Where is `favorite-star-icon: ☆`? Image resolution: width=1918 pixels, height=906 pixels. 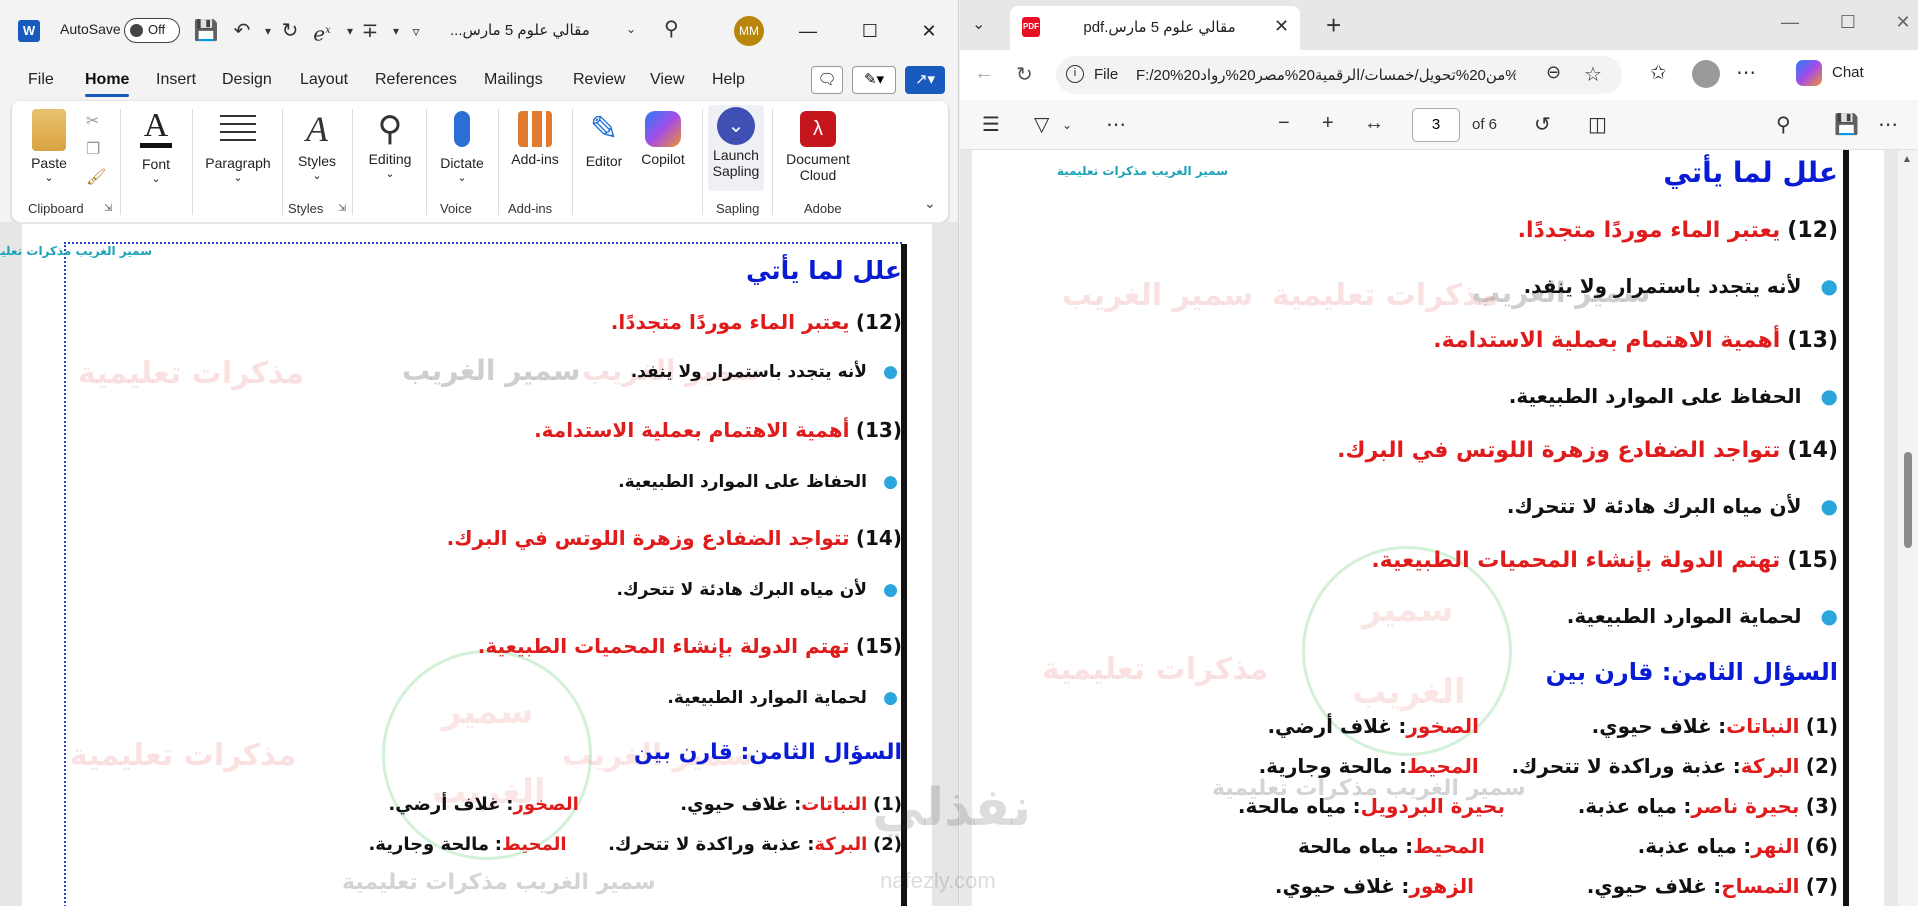
favorite-star-icon: ☆ is located at coordinates (1593, 74).